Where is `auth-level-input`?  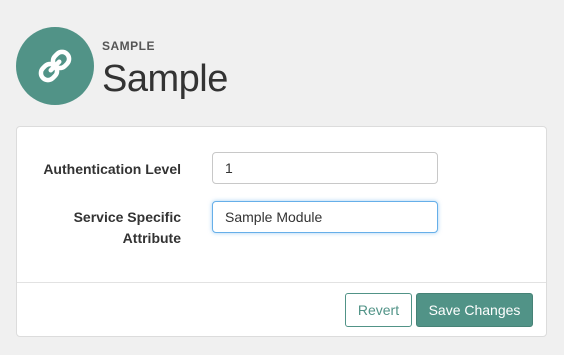
auth-level-input is located at coordinates (325, 168).